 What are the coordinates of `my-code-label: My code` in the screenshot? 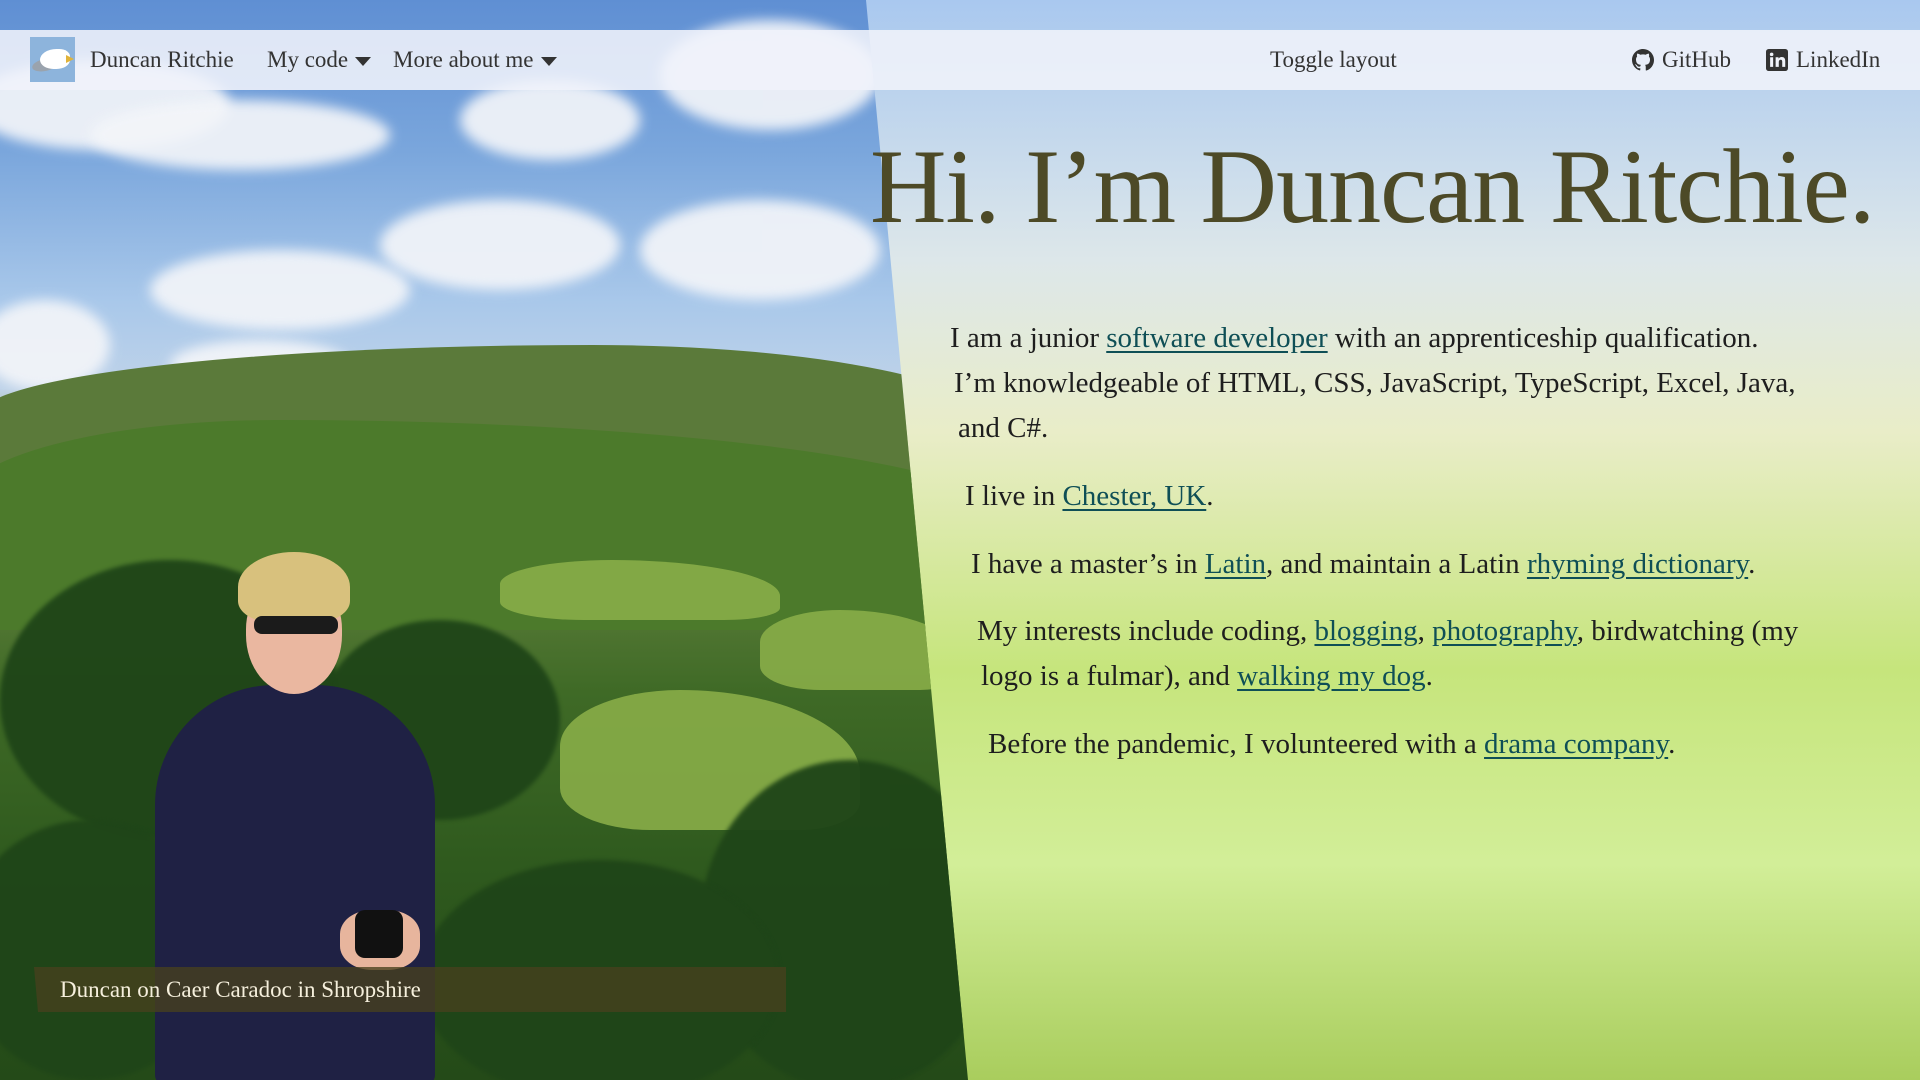 It's located at (308, 59).